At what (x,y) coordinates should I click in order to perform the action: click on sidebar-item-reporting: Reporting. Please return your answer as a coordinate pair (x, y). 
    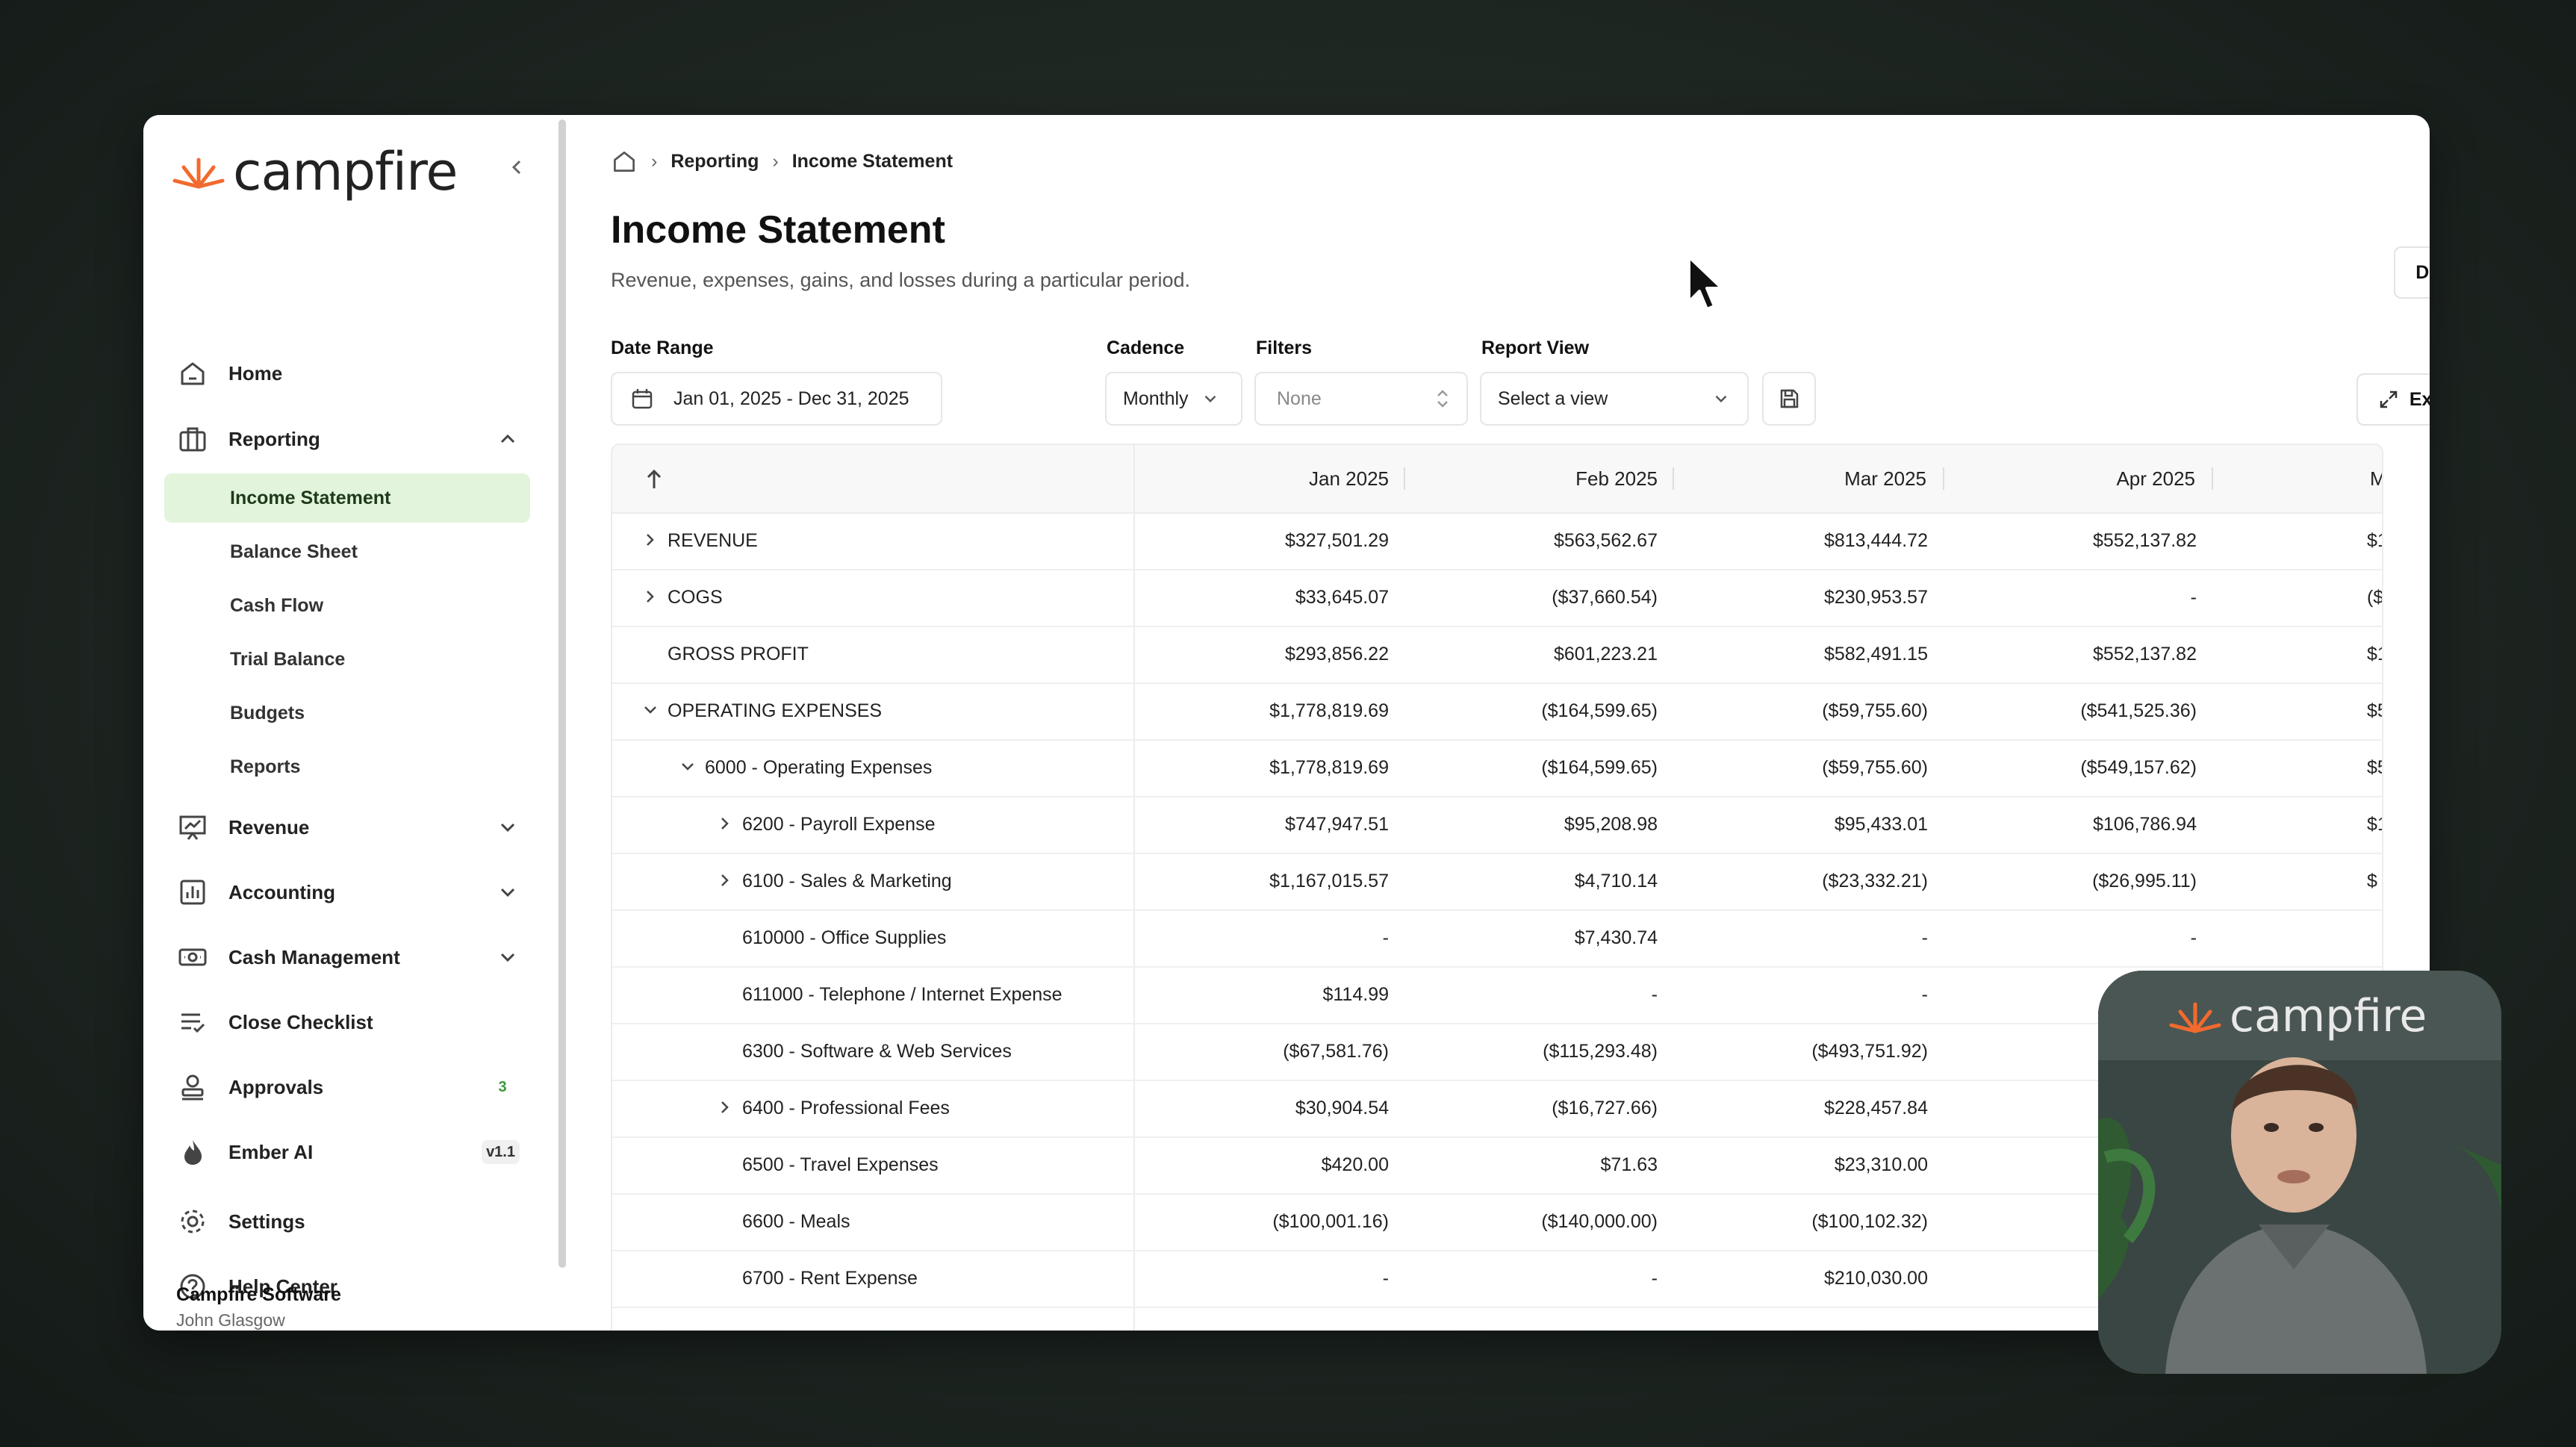
    Looking at the image, I should click on (347, 439).